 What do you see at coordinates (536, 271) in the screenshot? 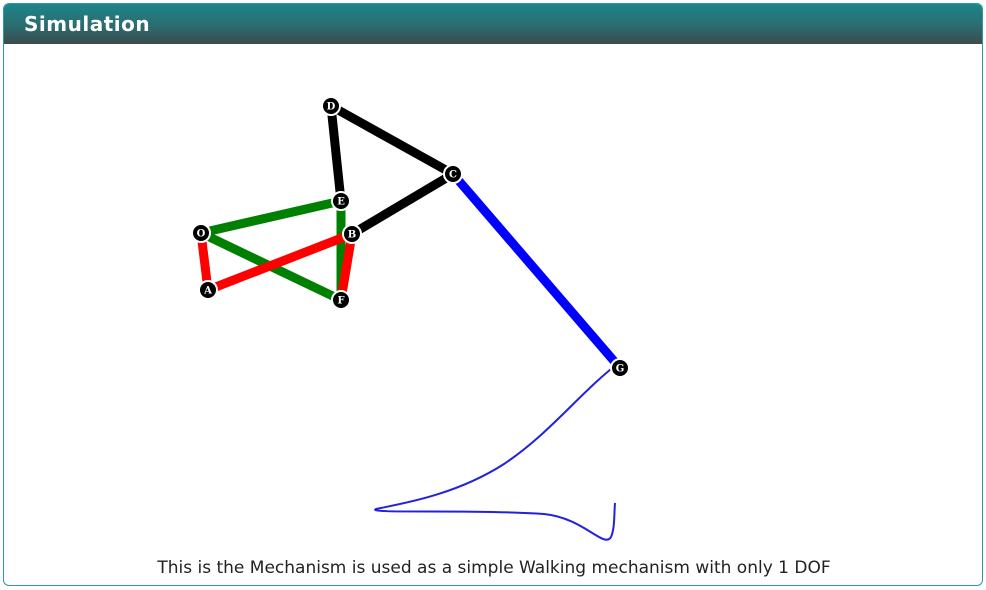
I see `link-C-G` at bounding box center [536, 271].